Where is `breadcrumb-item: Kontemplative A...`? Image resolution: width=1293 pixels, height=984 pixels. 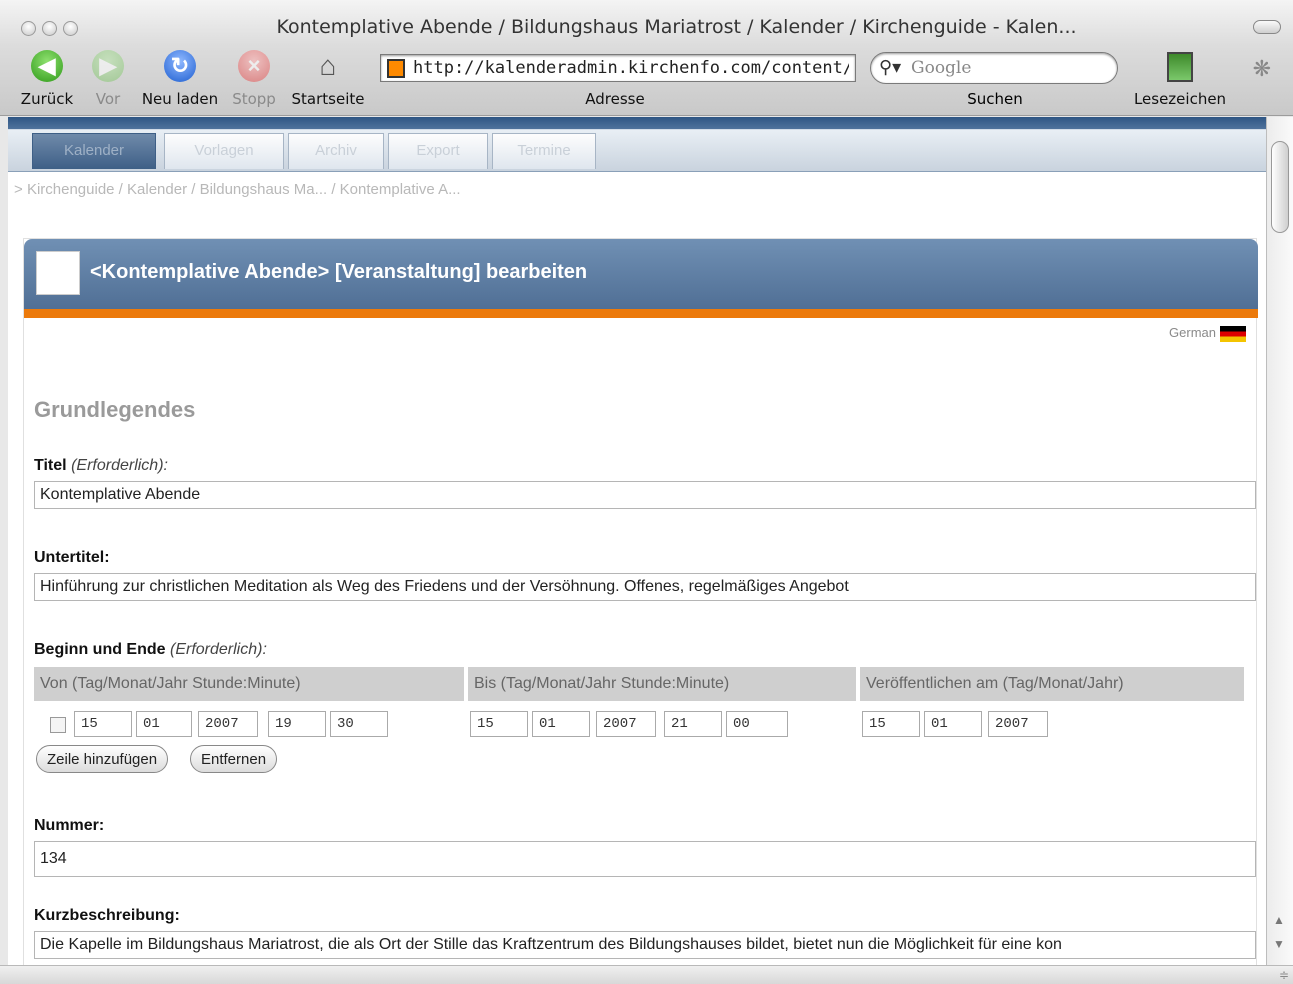 breadcrumb-item: Kontemplative A... is located at coordinates (400, 189).